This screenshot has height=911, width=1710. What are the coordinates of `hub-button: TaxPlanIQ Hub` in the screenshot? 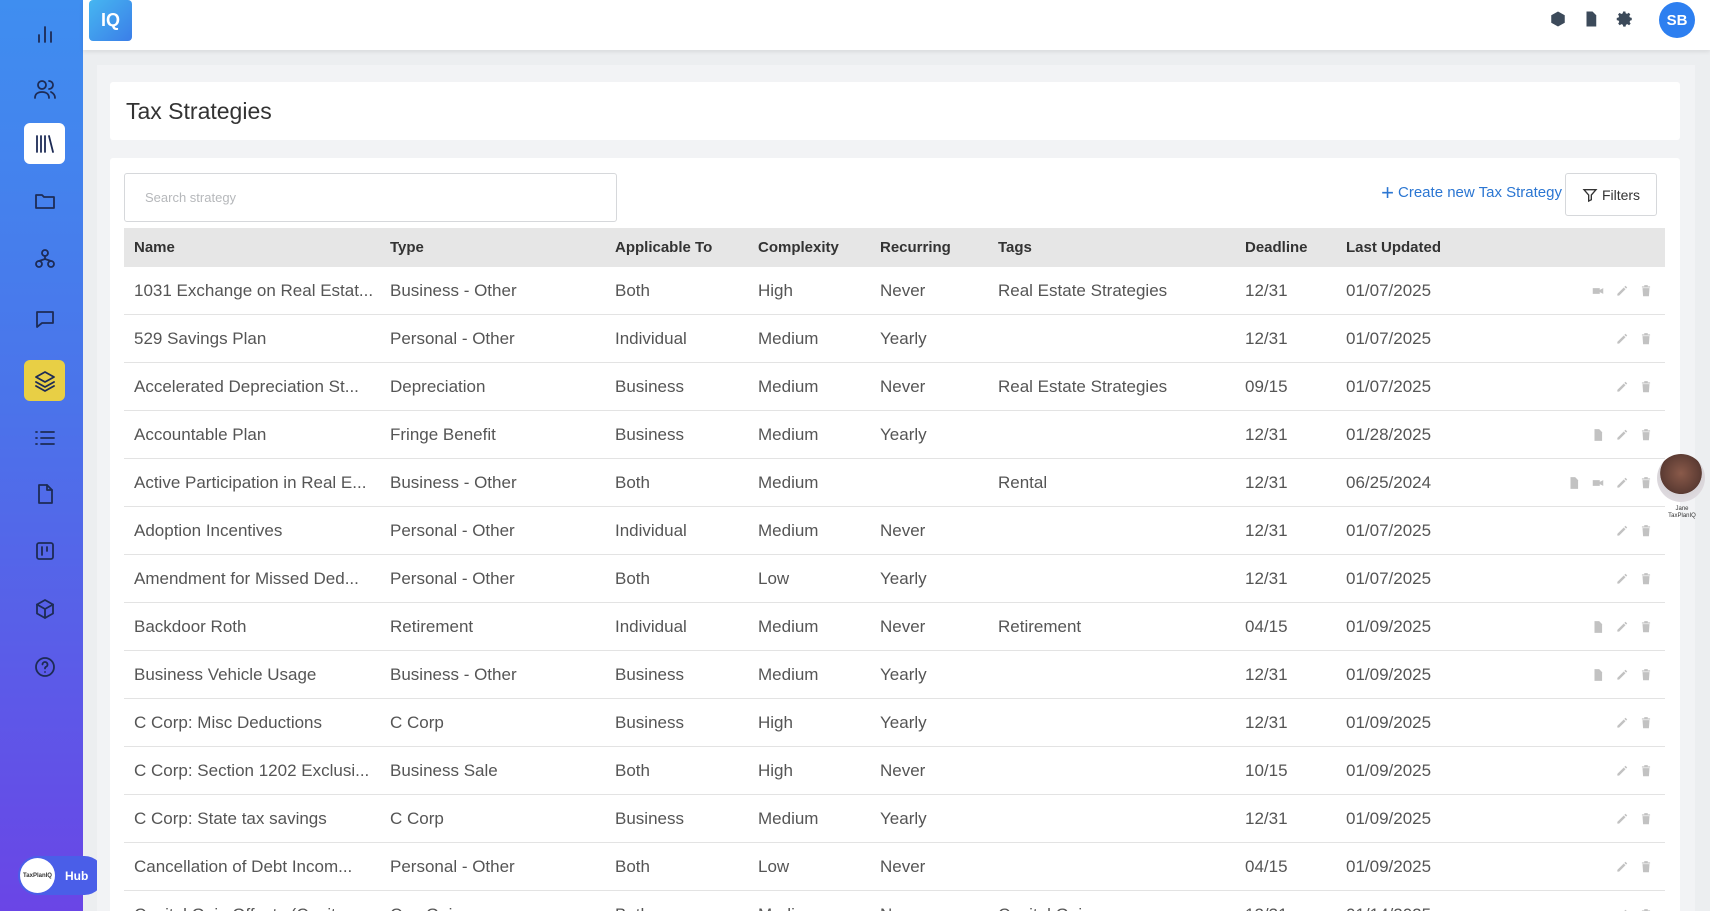 It's located at (61, 875).